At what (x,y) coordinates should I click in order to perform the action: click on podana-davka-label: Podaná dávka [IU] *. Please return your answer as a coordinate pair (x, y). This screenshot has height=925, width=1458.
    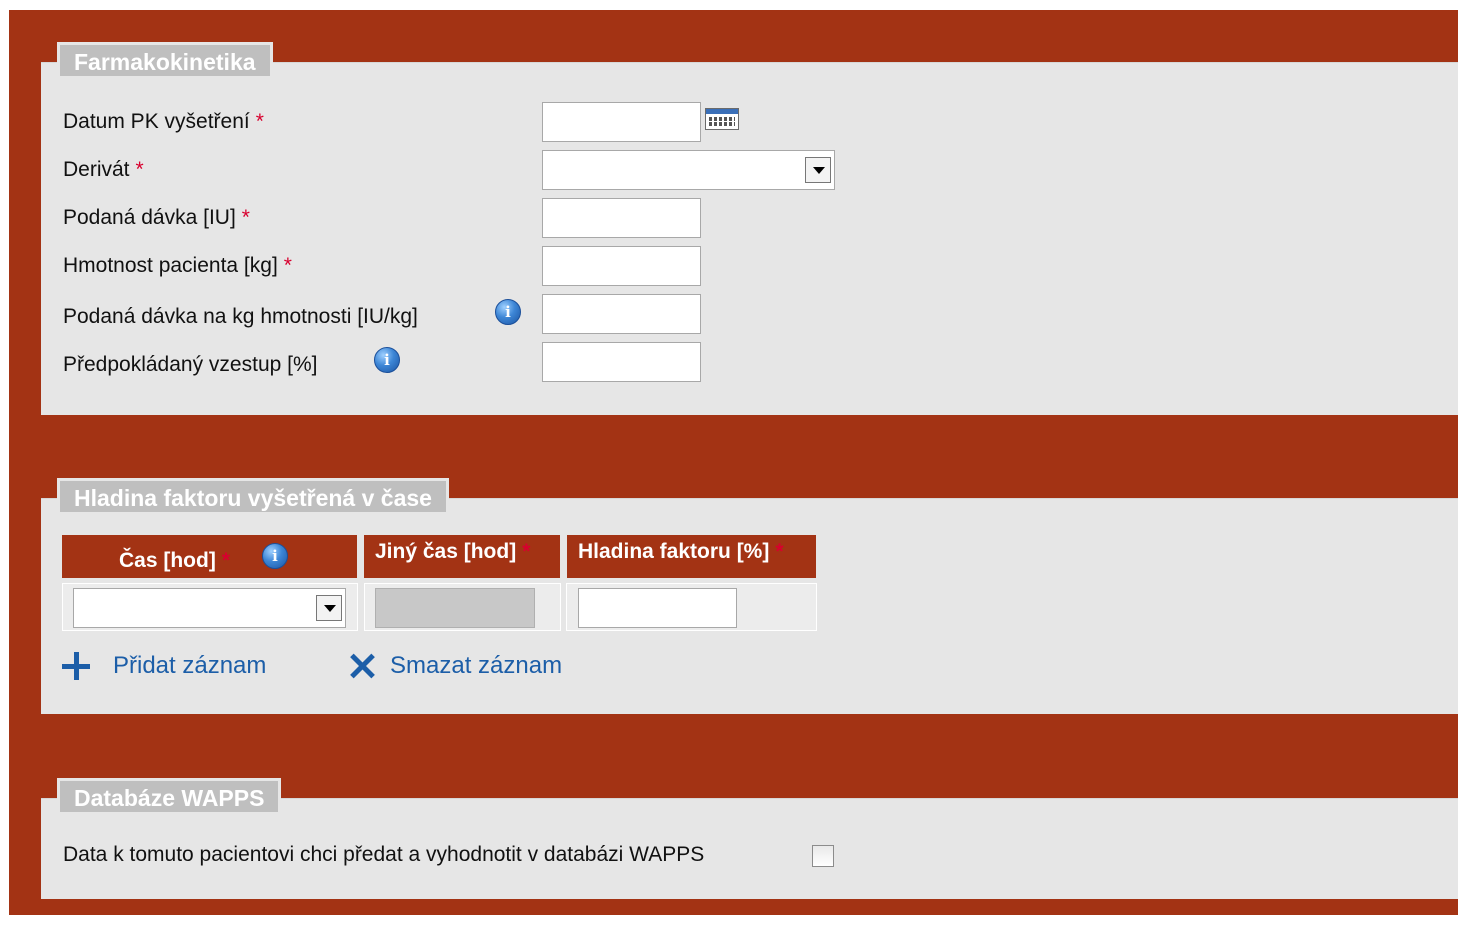
    Looking at the image, I should click on (156, 217).